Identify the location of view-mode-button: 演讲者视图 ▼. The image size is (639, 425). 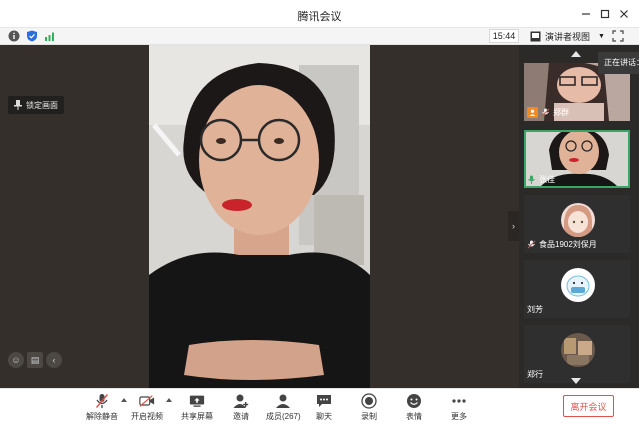
(567, 36).